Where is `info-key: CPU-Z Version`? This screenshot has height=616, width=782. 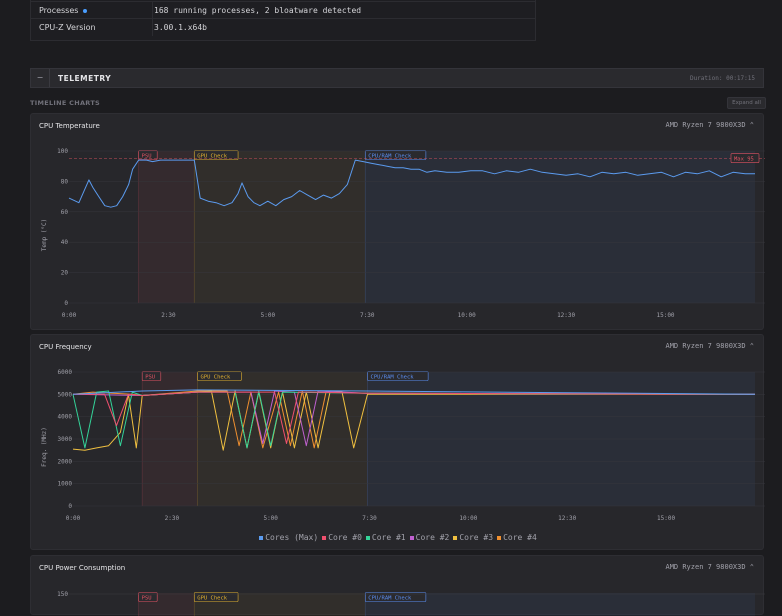
info-key: CPU-Z Version is located at coordinates (67, 27).